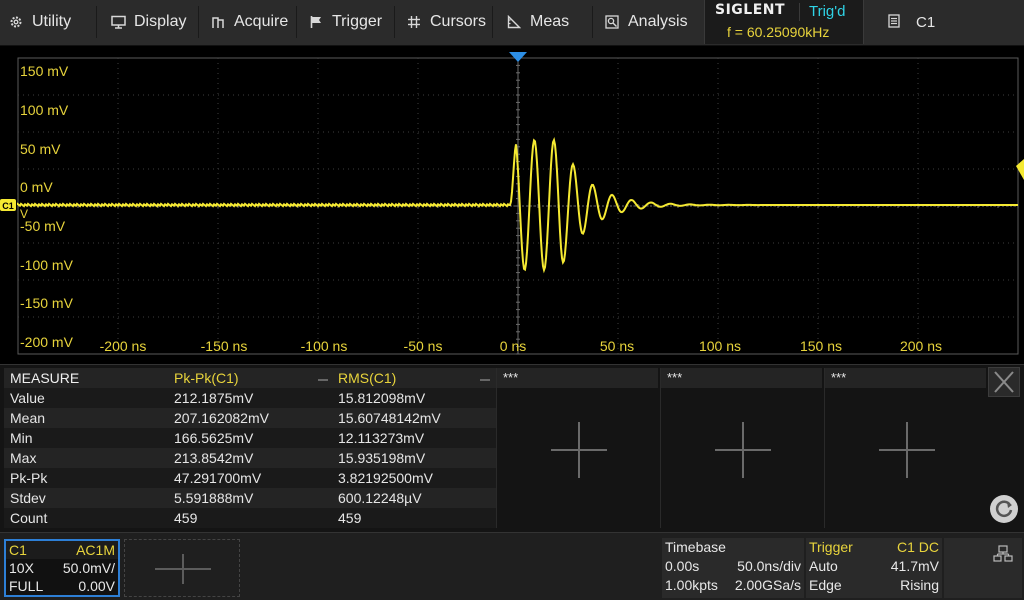 This screenshot has width=1024, height=600. I want to click on trigger-status: Trig'd, so click(827, 11).